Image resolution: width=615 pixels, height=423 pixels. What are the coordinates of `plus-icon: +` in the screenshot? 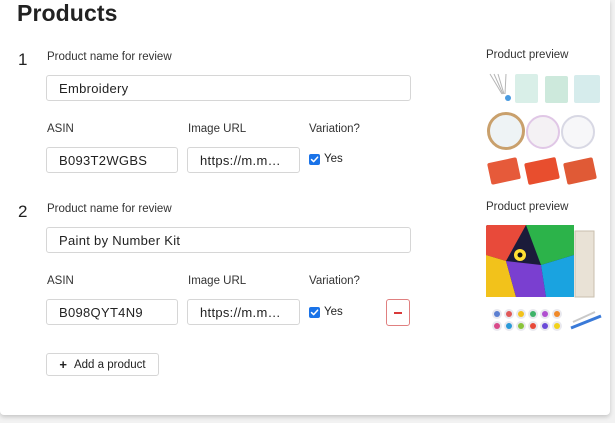 It's located at (63, 364).